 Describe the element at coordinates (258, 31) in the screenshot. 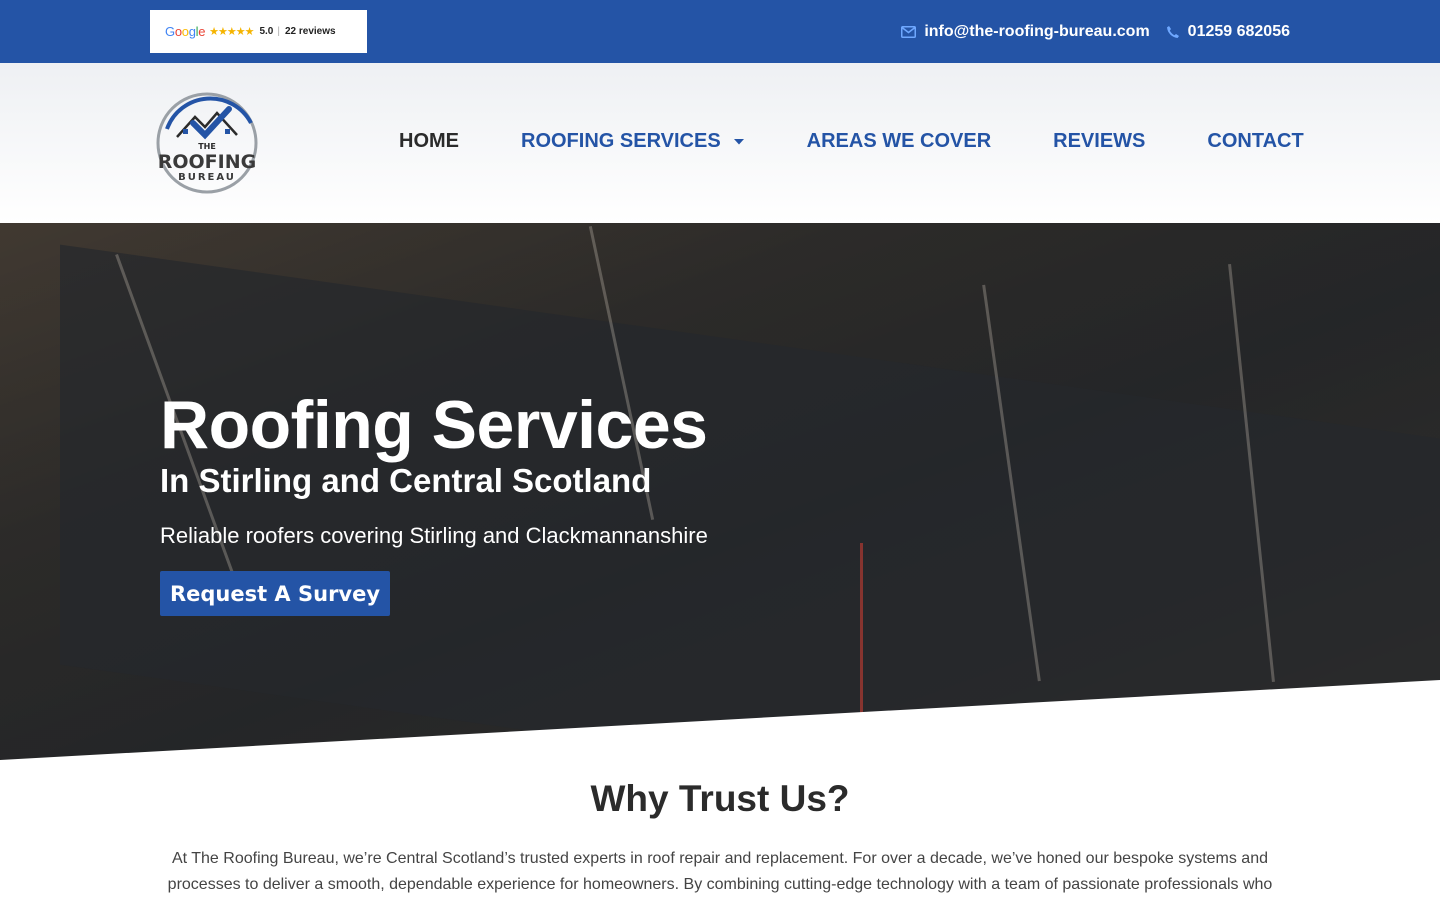

I see `google-review-badge: Google ★★★★★ 5.0 | 22 reviews` at that location.